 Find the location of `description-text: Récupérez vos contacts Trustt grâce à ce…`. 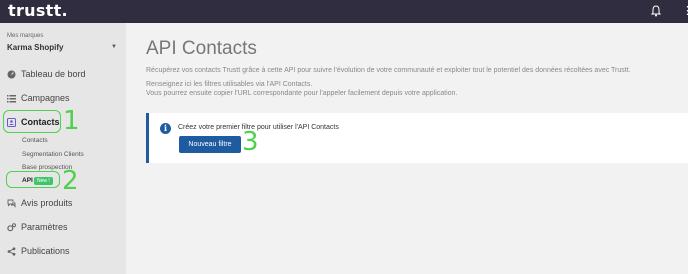

description-text: Récupérez vos contacts Trustt grâce à ce… is located at coordinates (388, 70).